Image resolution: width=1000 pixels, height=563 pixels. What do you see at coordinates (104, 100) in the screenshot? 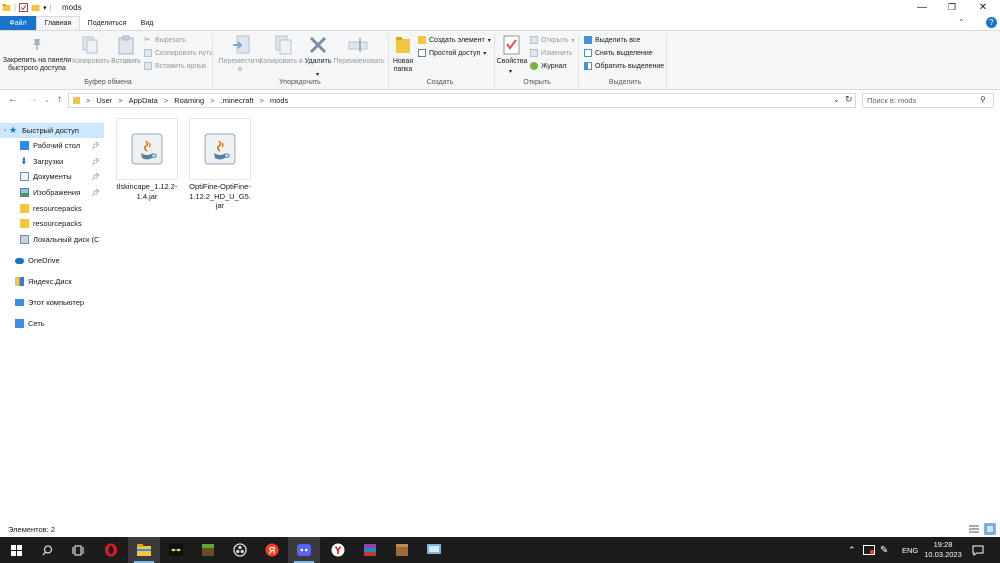
I see `breadcrumb-user: User` at bounding box center [104, 100].